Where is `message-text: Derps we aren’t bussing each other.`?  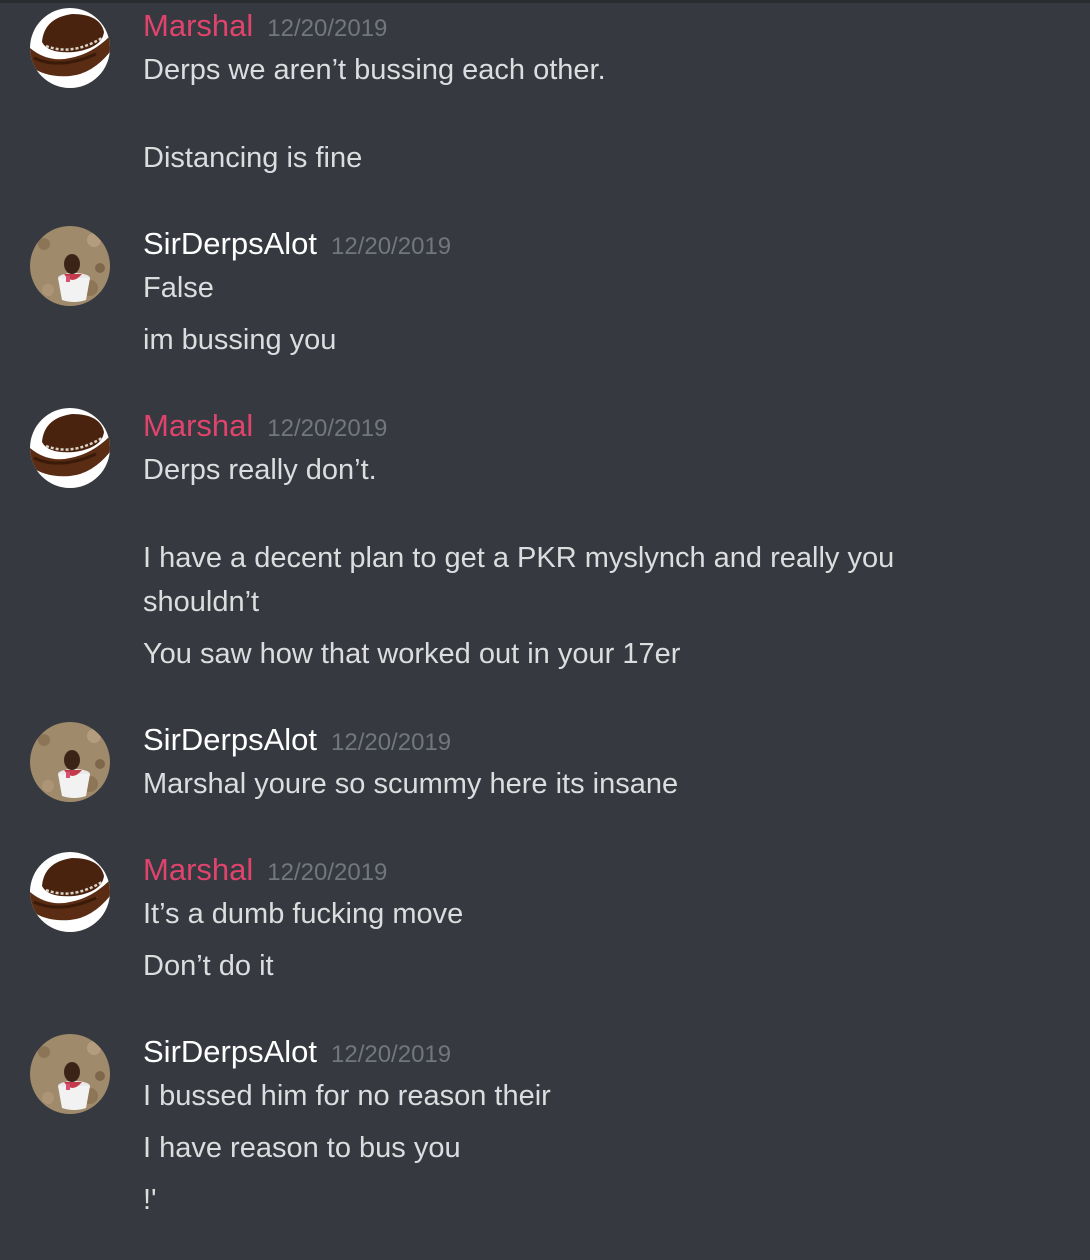
message-text: Derps we aren’t bussing each other. is located at coordinates (374, 70).